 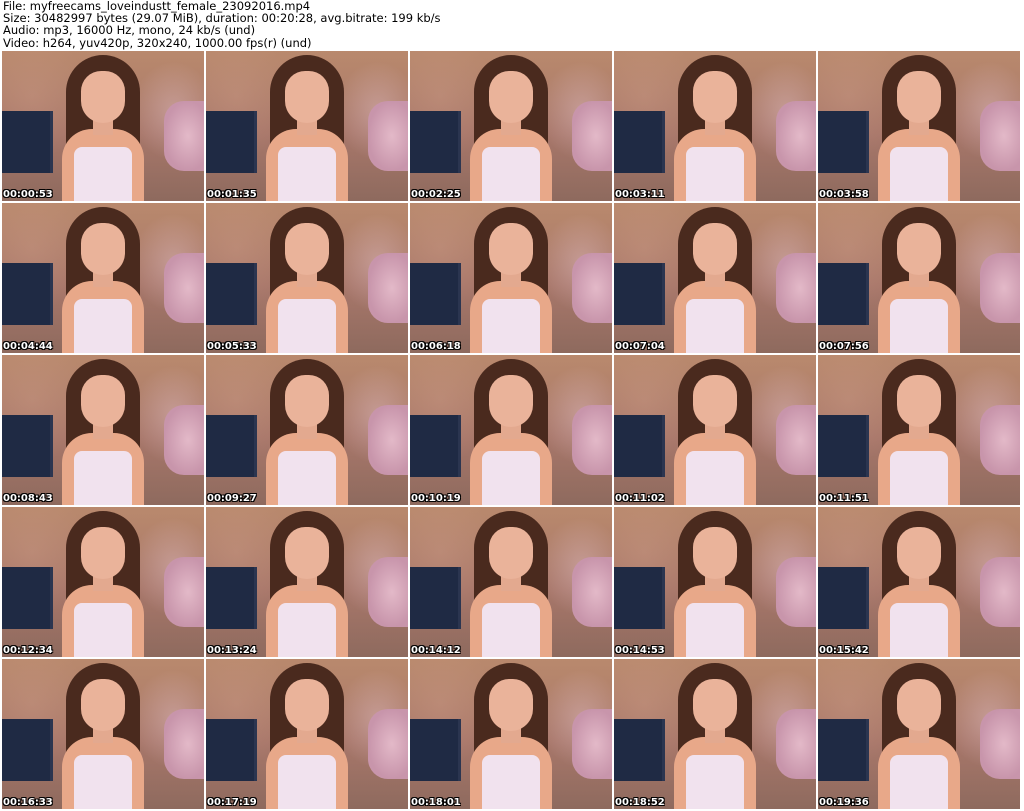 I want to click on thumbnail-timestamp: 00:05:33, so click(x=232, y=346).